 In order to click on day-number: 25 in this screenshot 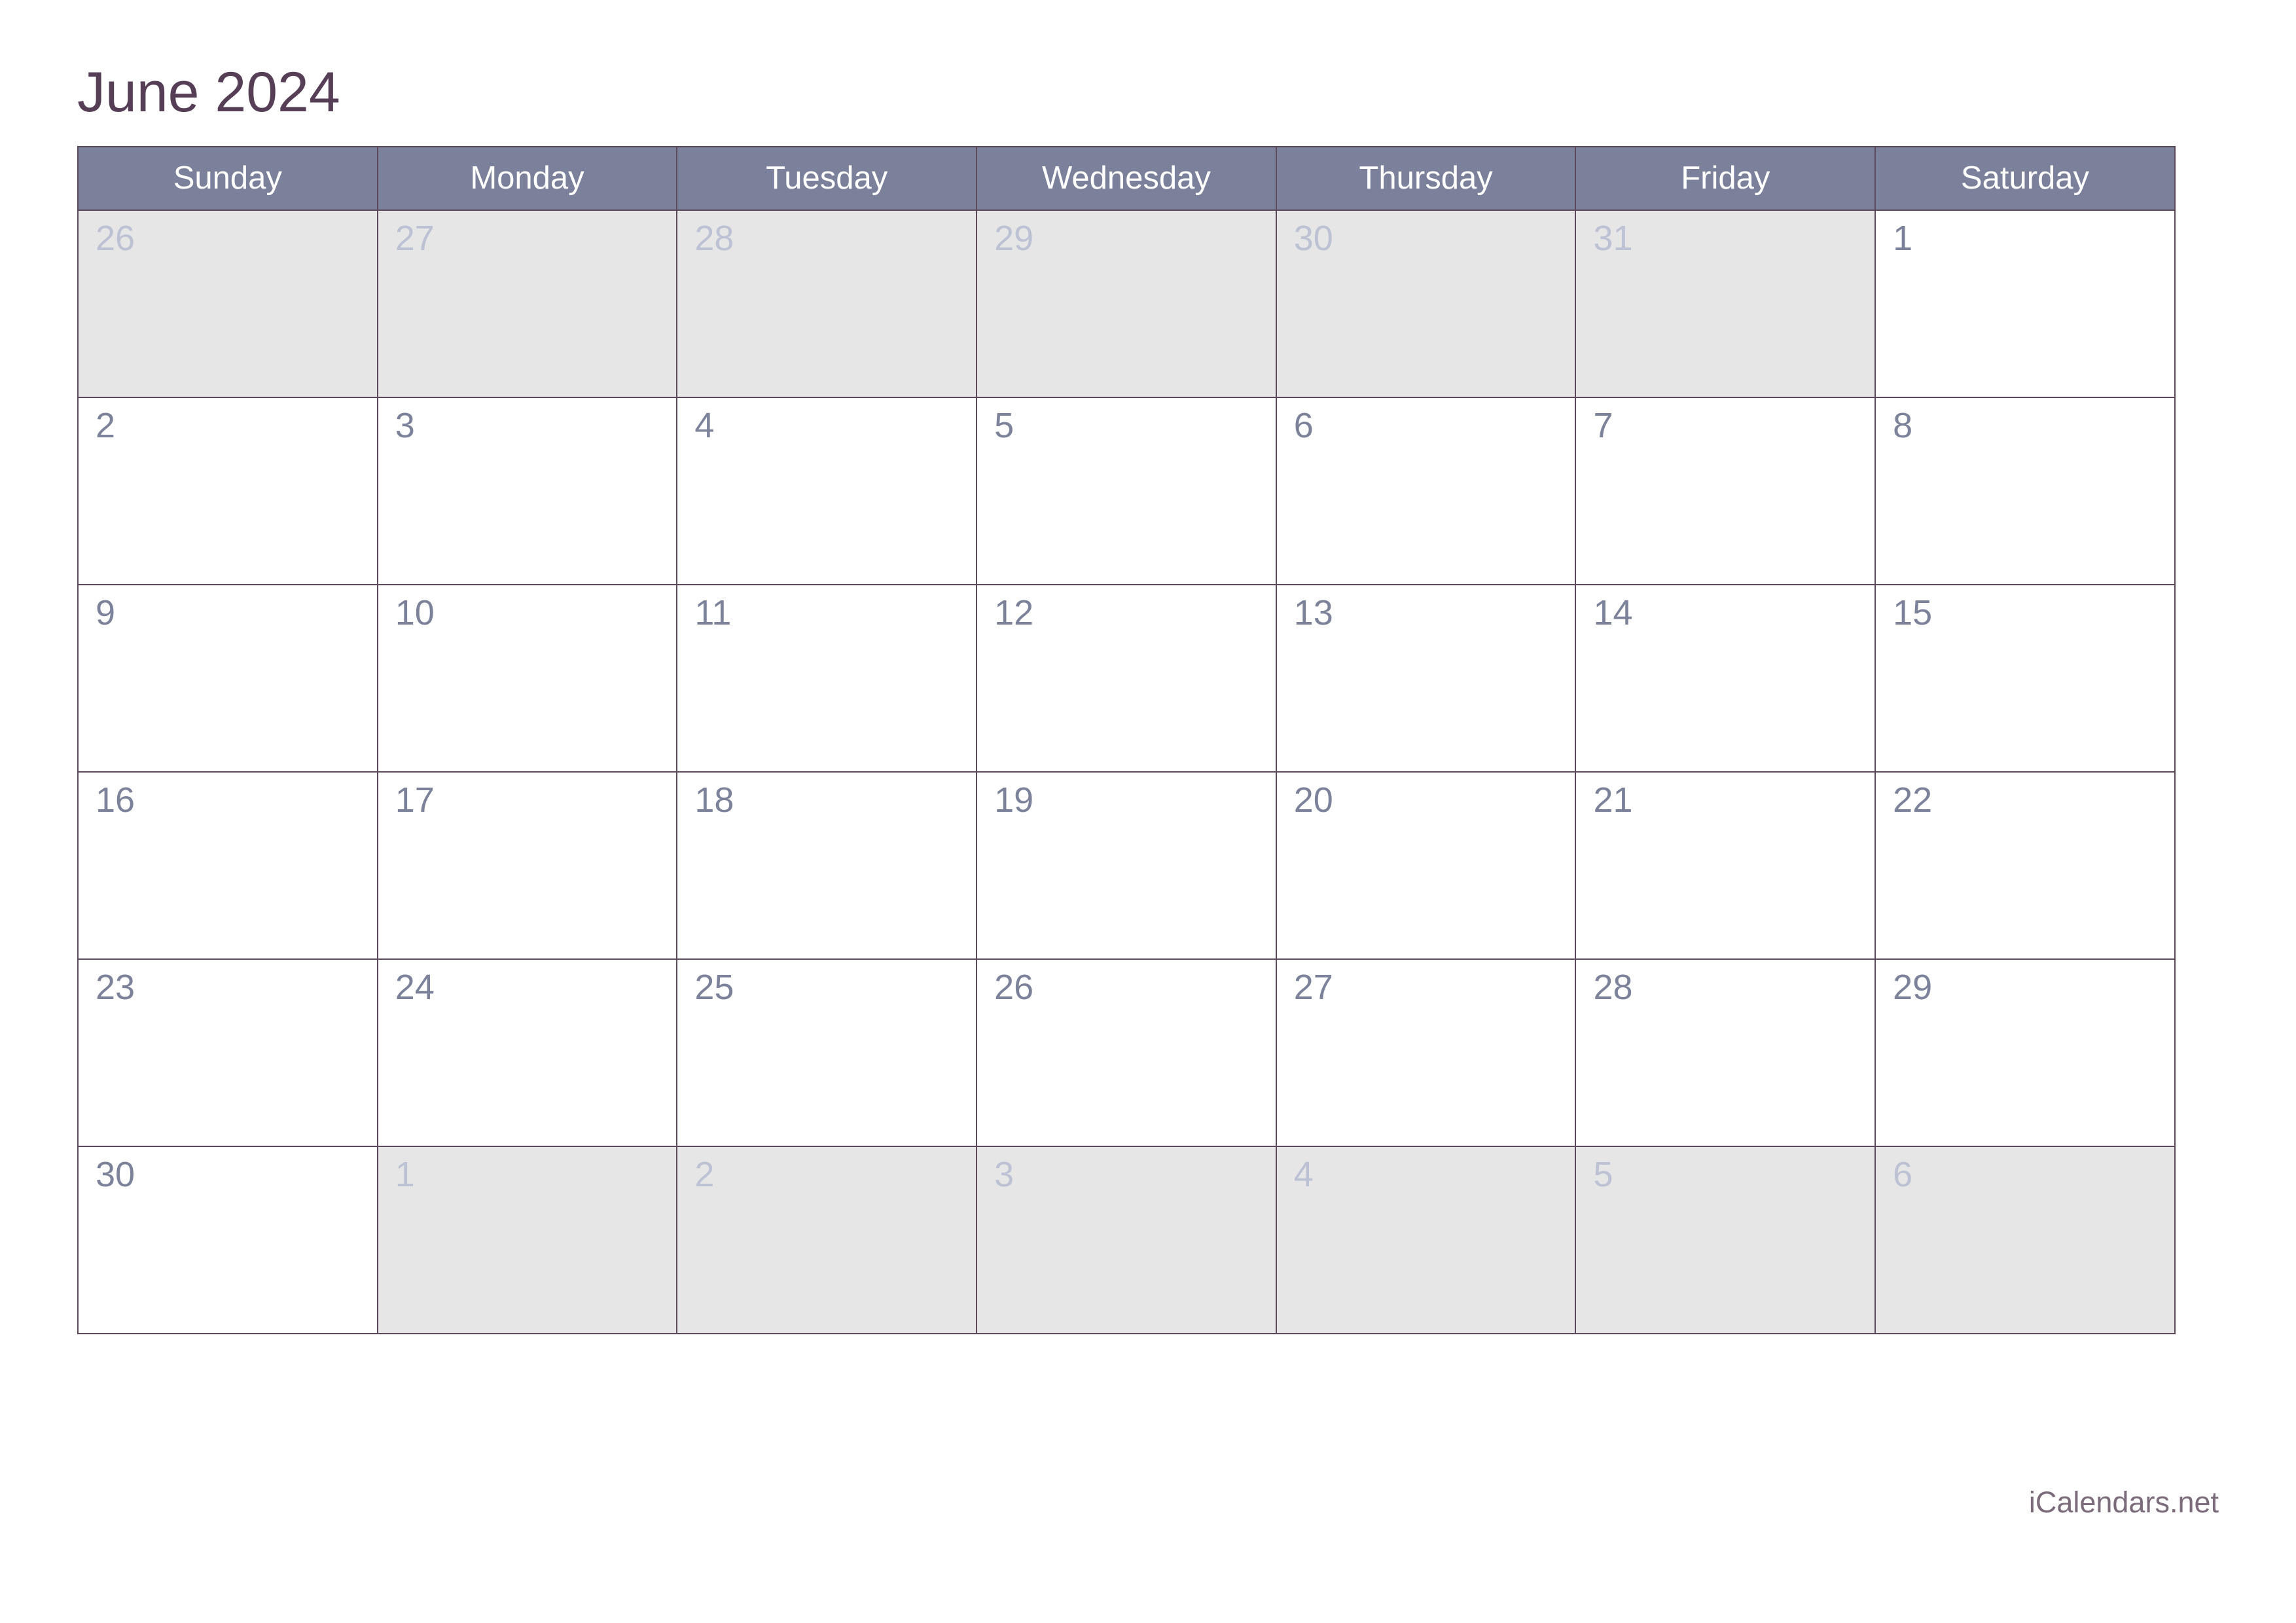, I will do `click(714, 987)`.